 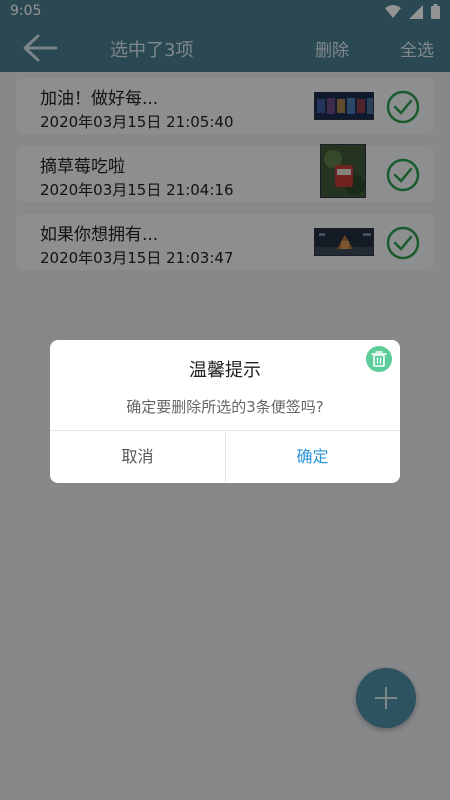 I want to click on dialog-title: 温馨提示, so click(x=225, y=370).